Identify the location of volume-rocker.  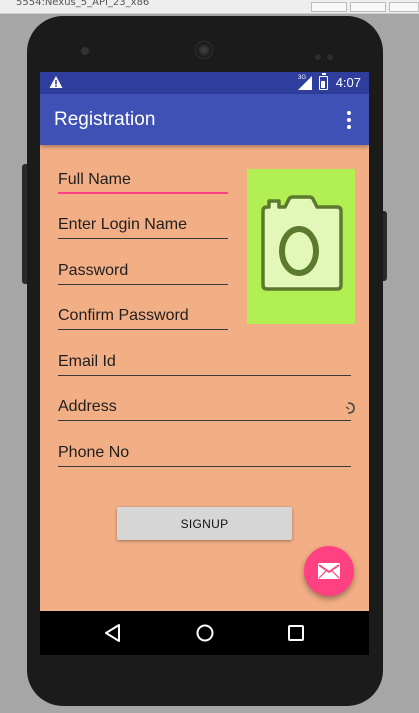
(24, 224).